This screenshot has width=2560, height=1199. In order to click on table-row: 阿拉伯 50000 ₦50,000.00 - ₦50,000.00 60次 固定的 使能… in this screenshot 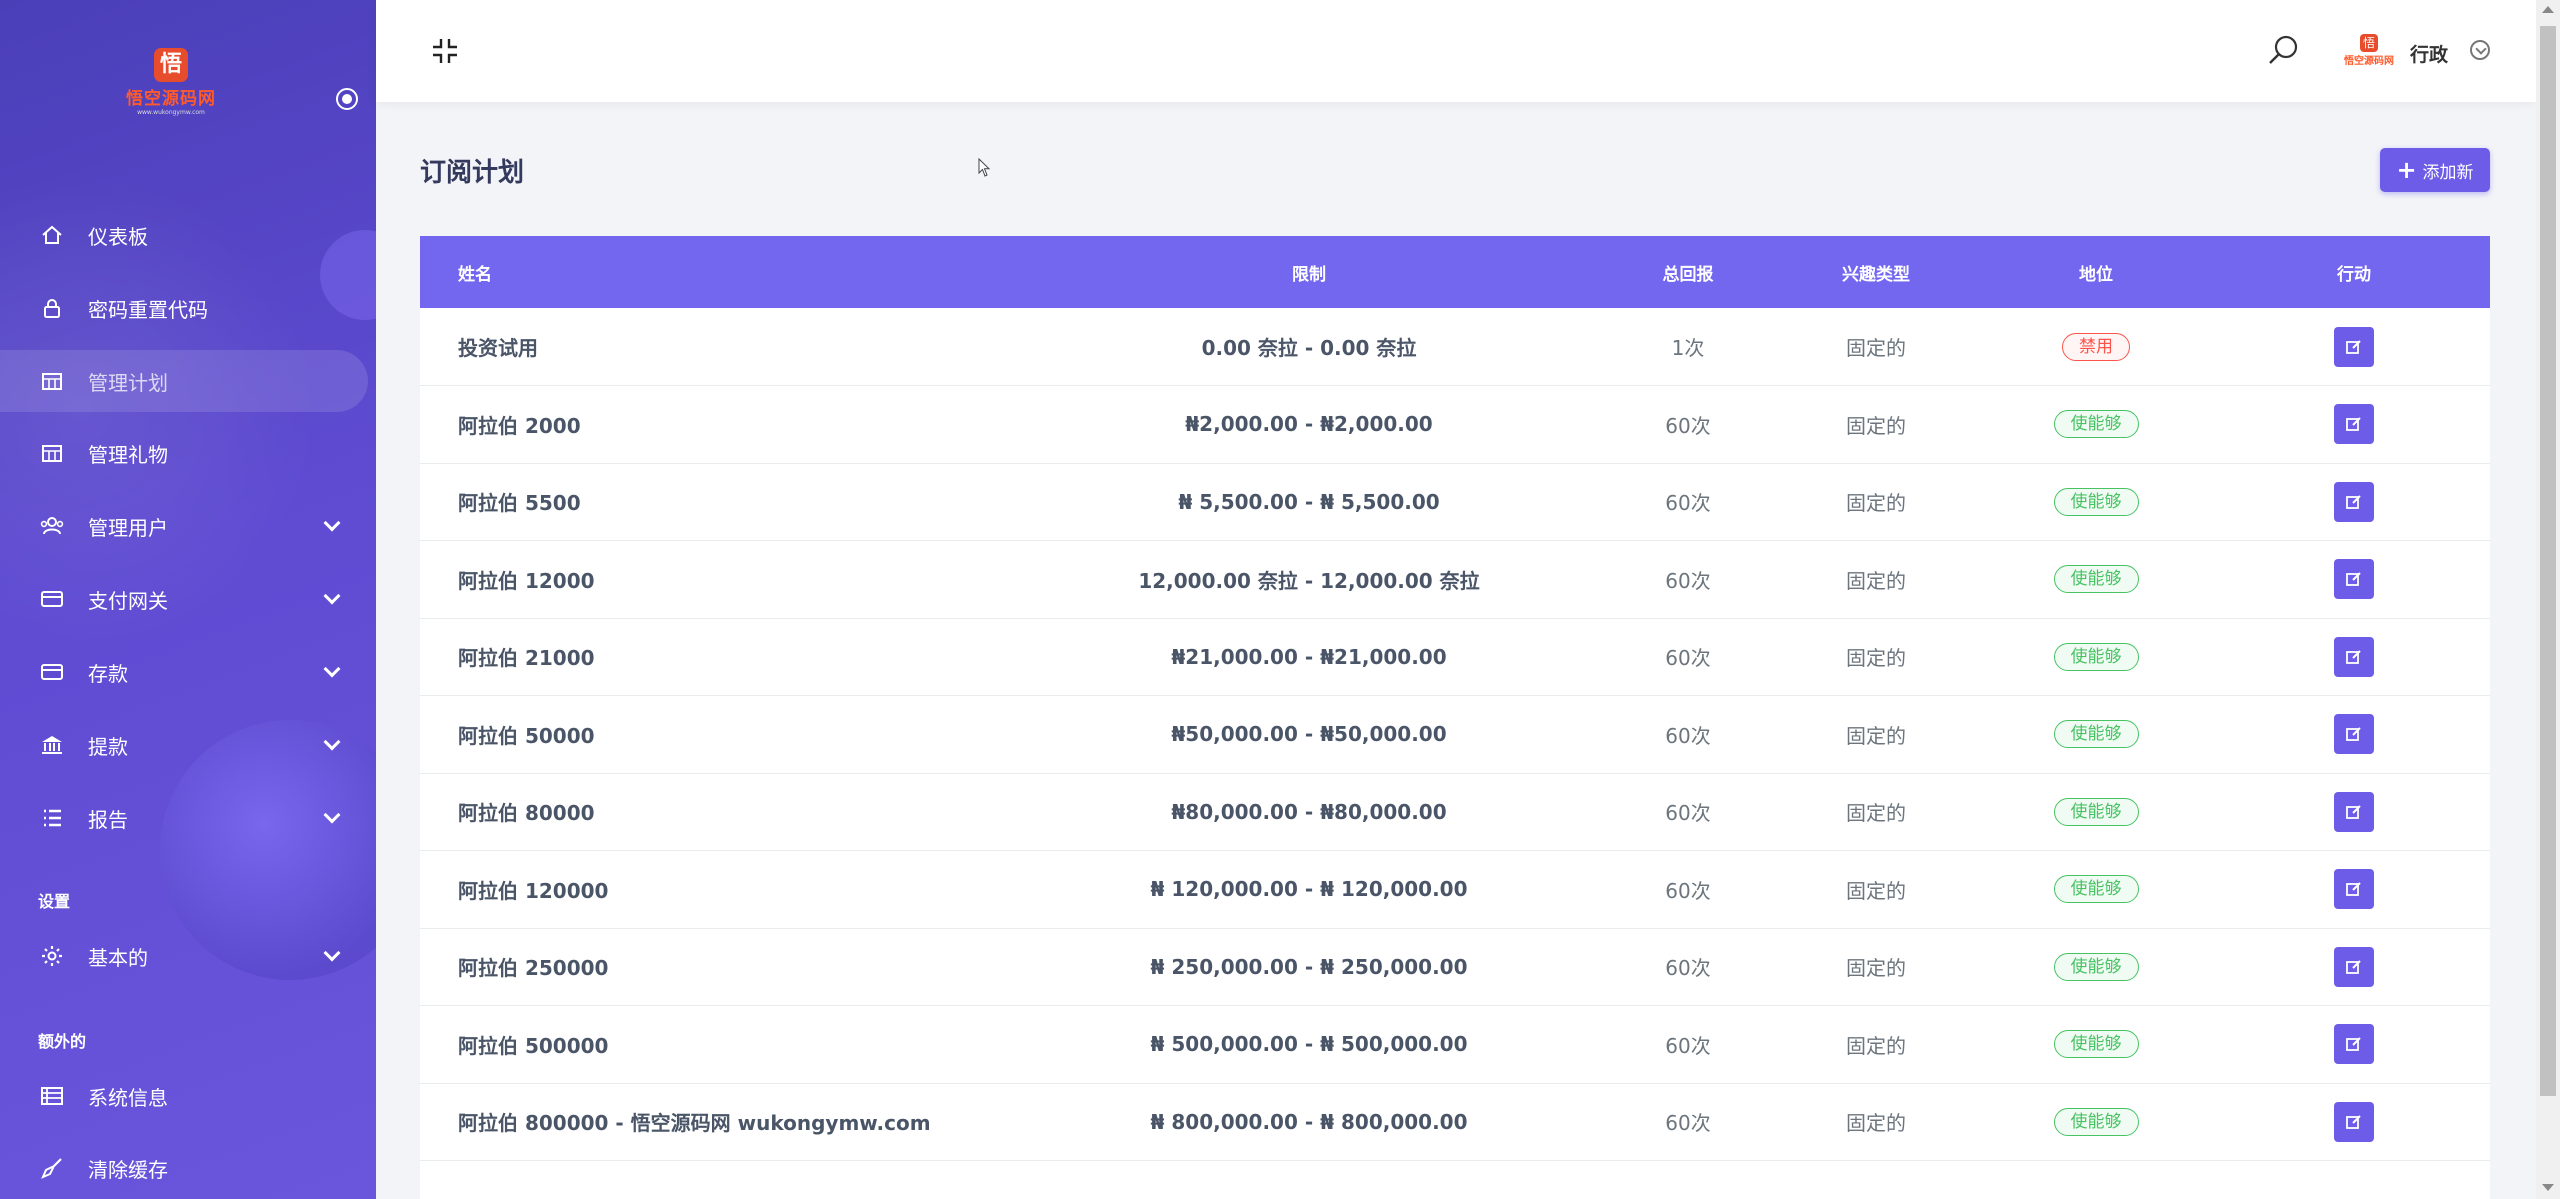, I will do `click(1455, 734)`.